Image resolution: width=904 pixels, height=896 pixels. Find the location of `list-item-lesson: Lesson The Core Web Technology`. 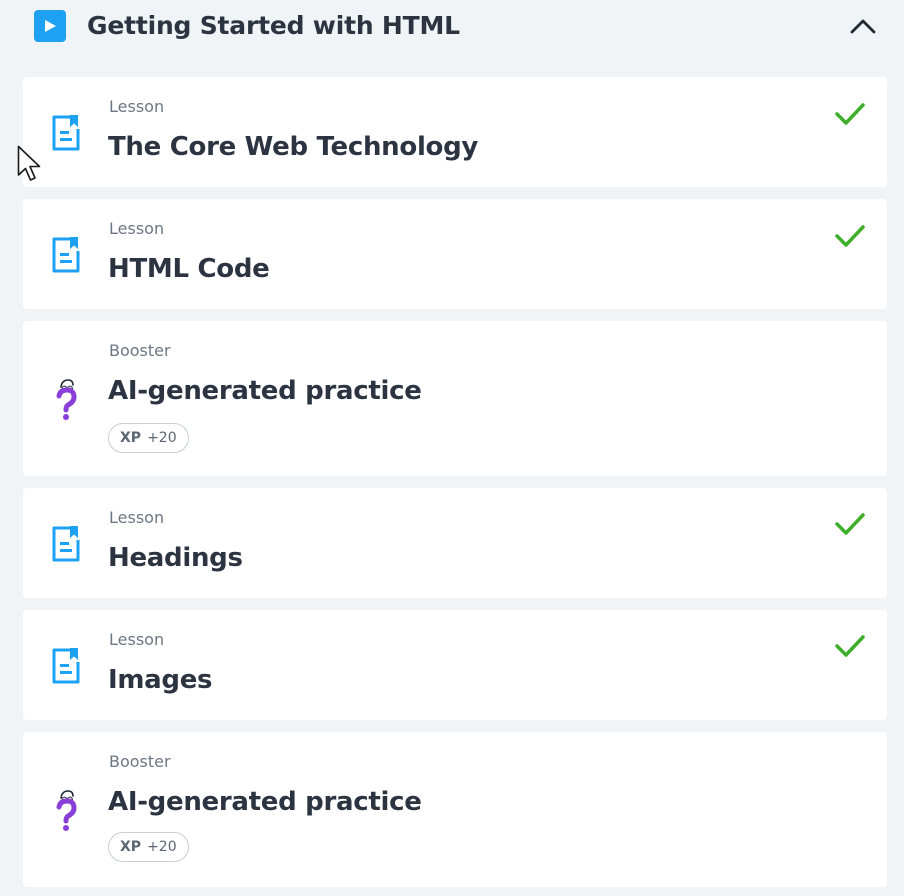

list-item-lesson: Lesson The Core Web Technology is located at coordinates (455, 132).